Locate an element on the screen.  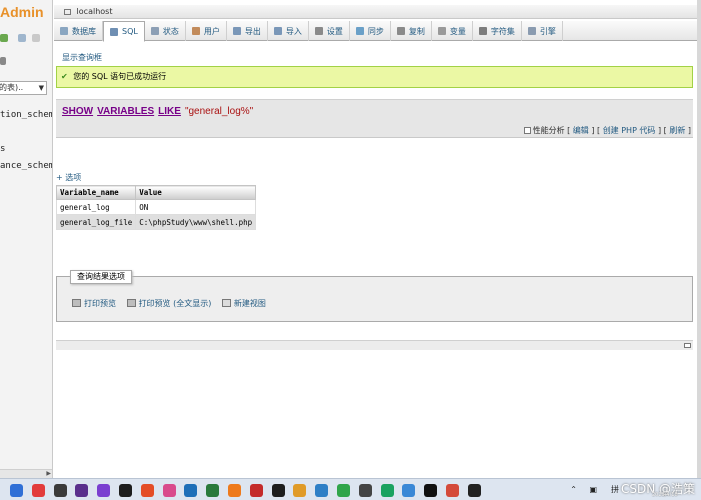
create-php-code-link: 创建 PHP 代码 is located at coordinates (629, 130).